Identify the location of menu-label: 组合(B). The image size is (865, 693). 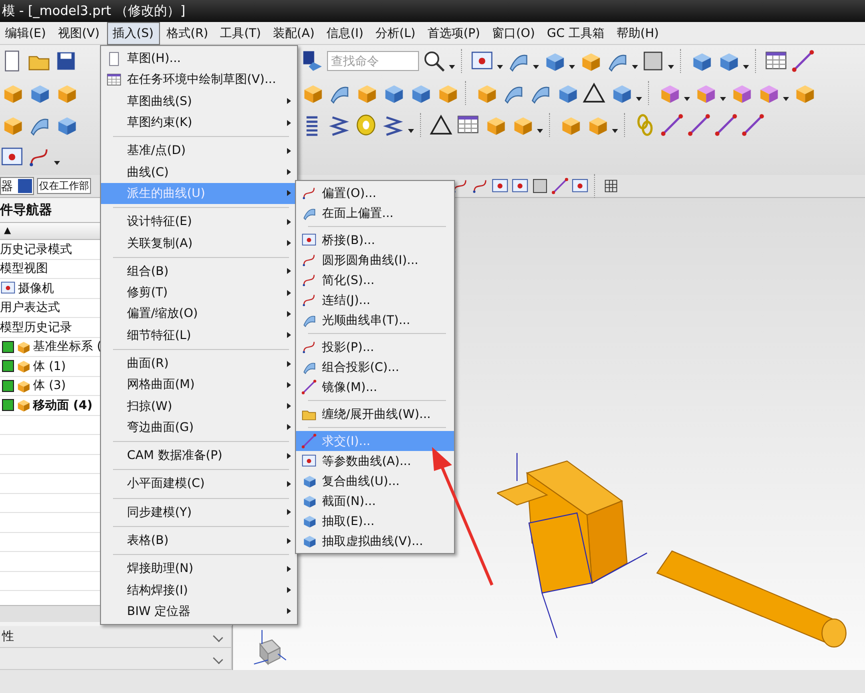
(148, 271).